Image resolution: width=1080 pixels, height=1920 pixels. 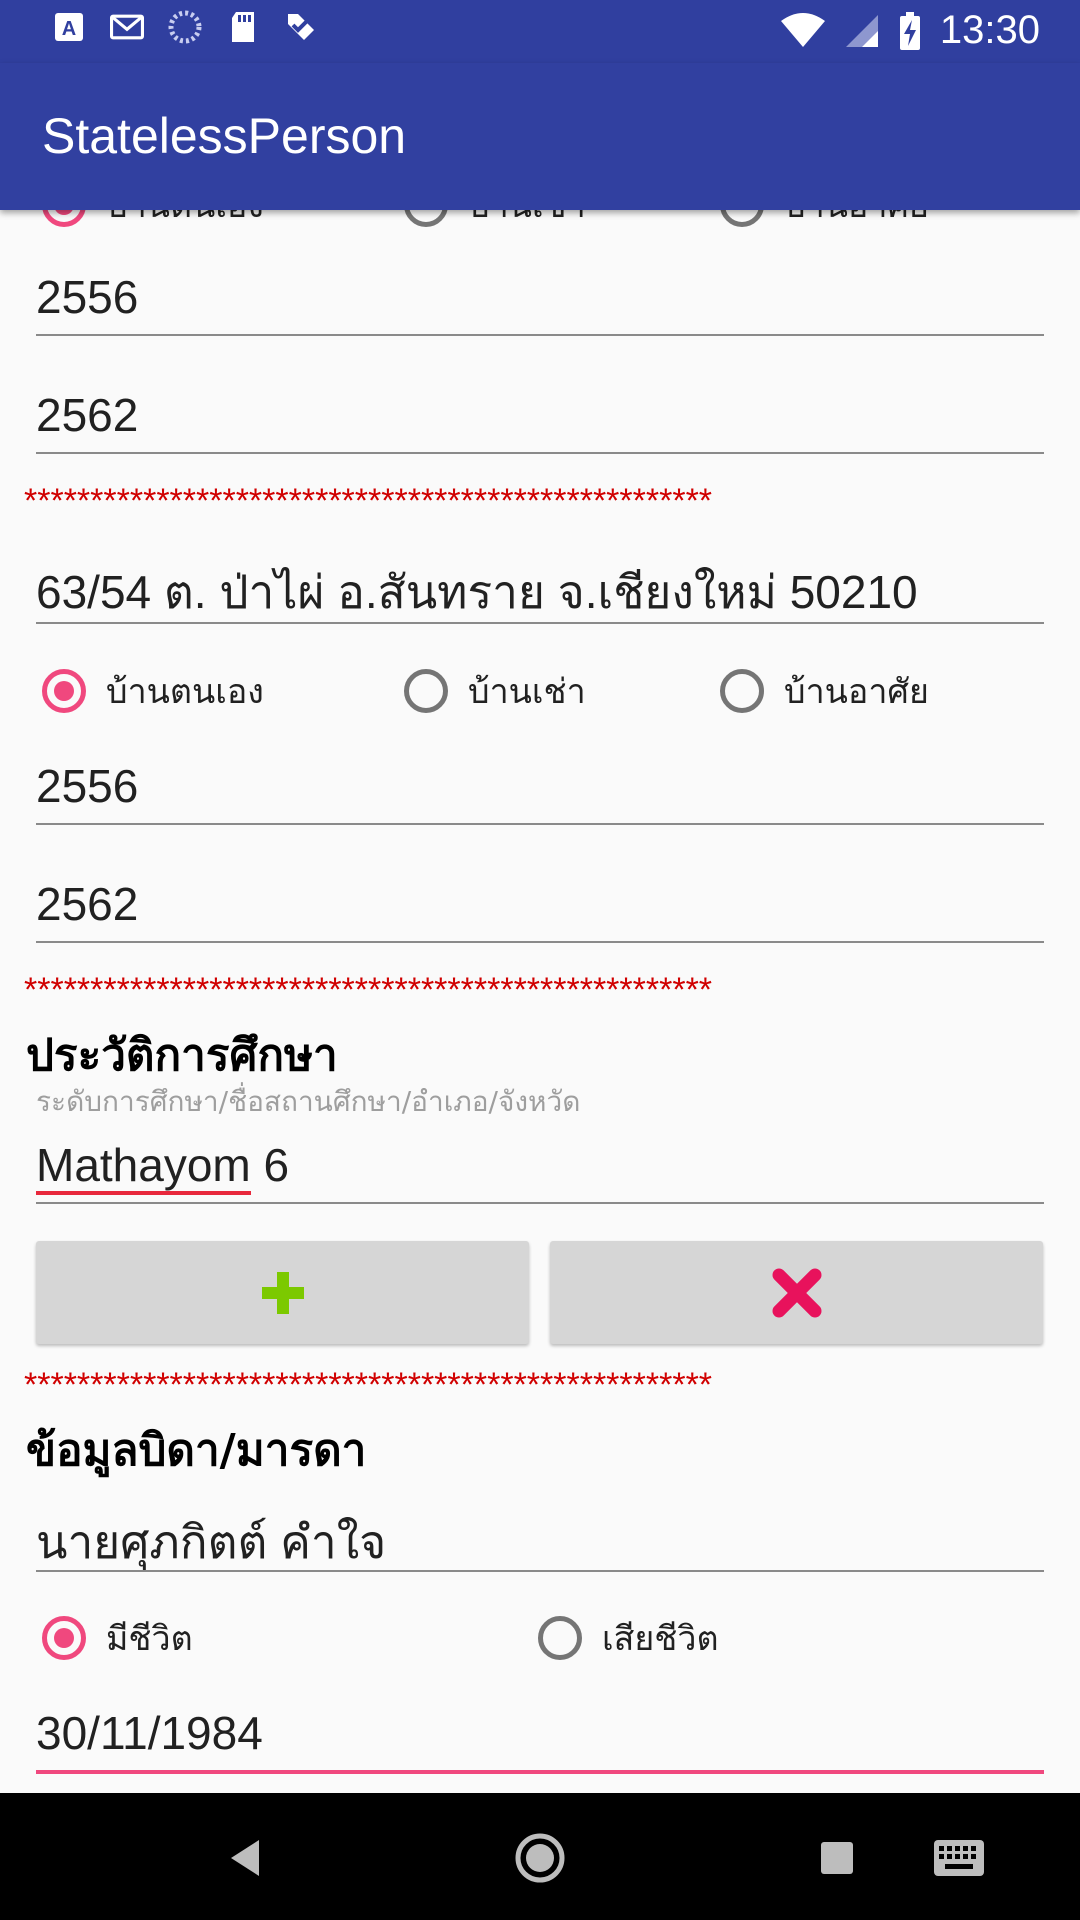 I want to click on radio-own-house-2: บ้านตนเอง, so click(x=153, y=691).